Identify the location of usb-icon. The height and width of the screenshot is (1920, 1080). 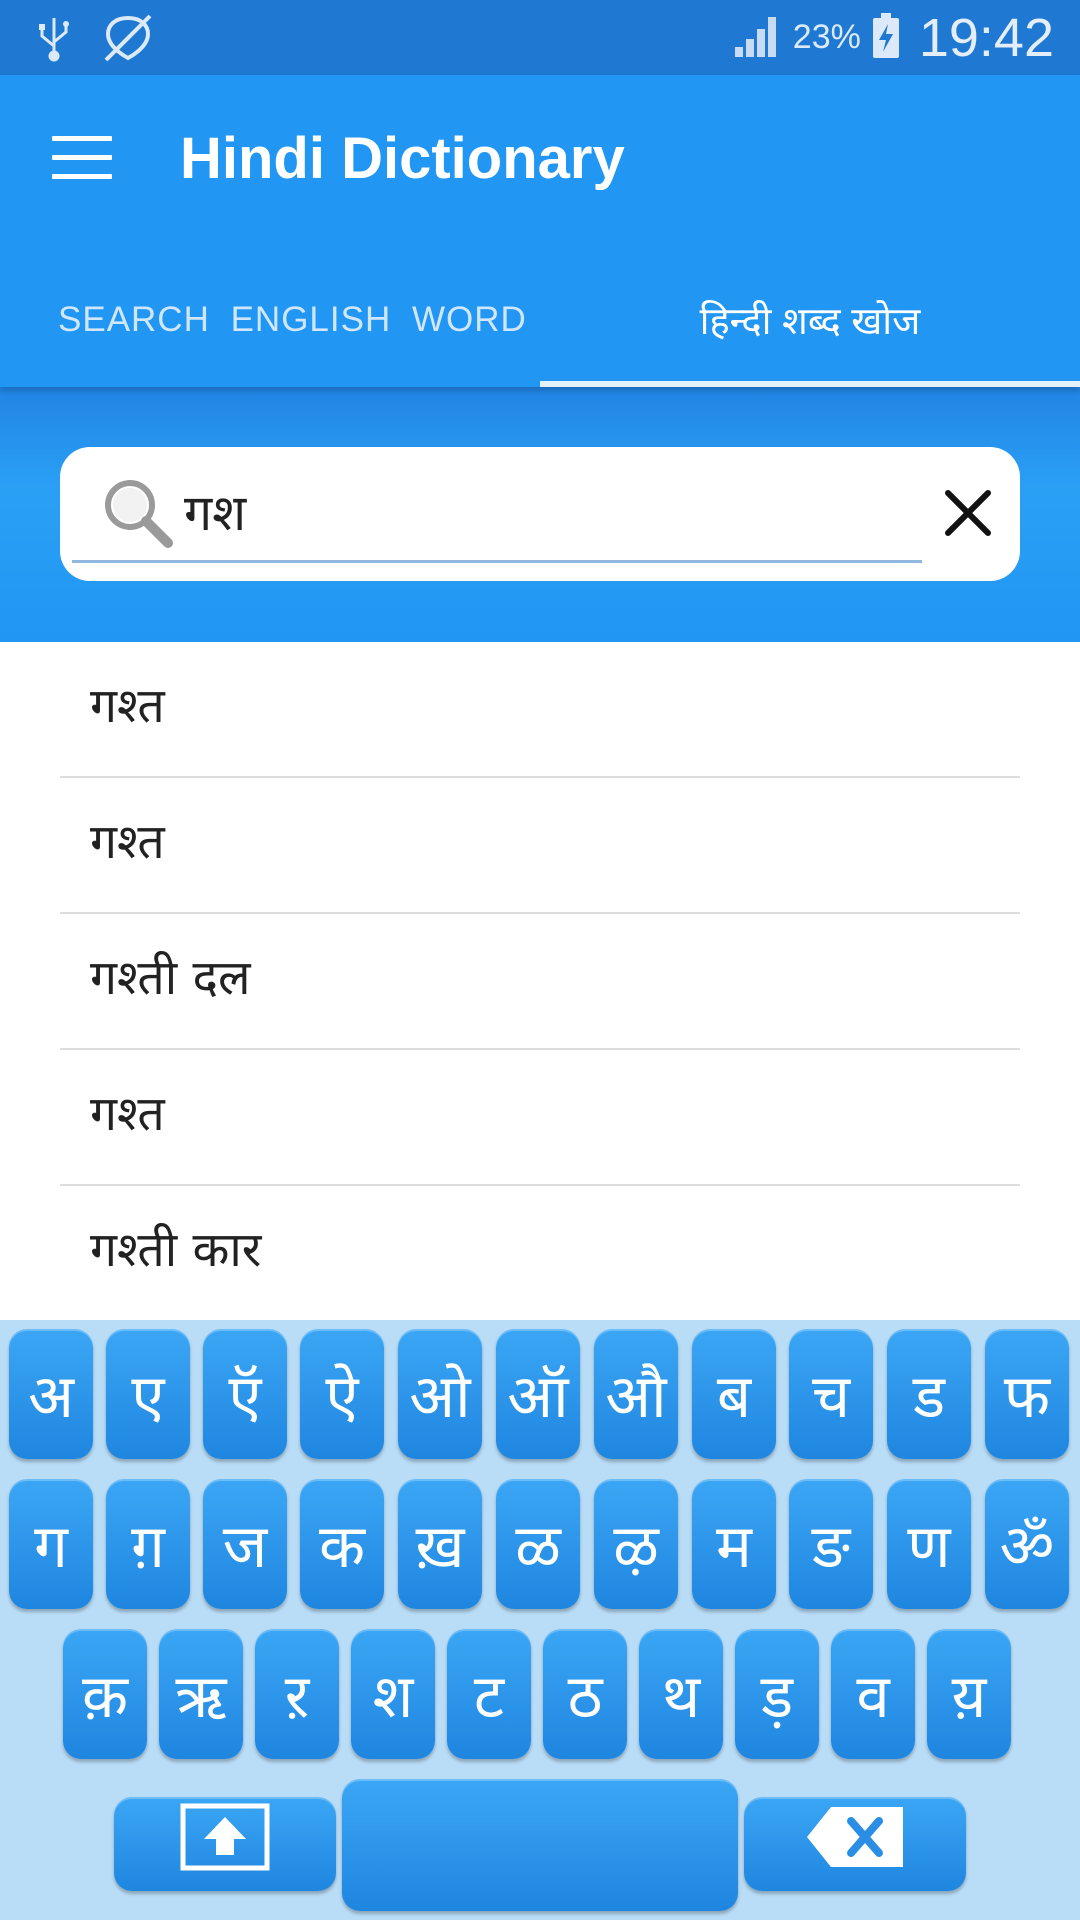
(54, 40).